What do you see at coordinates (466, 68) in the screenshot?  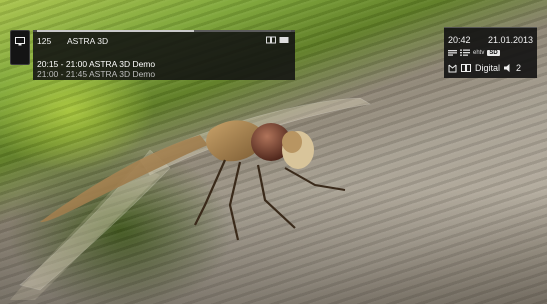 I see `dolby-icon` at bounding box center [466, 68].